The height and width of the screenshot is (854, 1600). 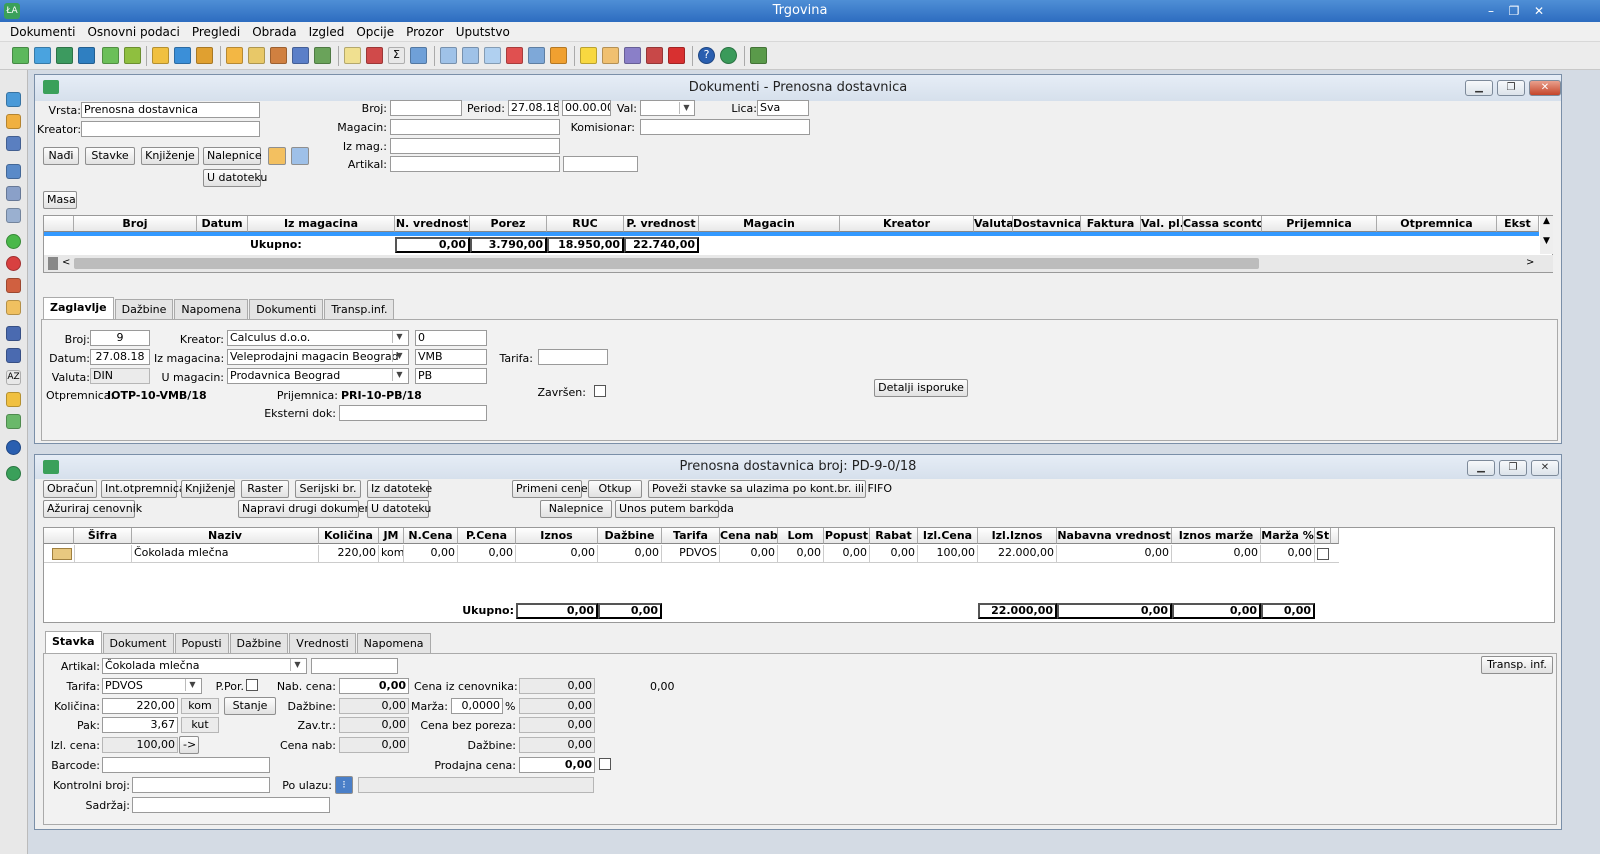 What do you see at coordinates (749, 553) in the screenshot?
I see `cell-cena-nab: 0,00` at bounding box center [749, 553].